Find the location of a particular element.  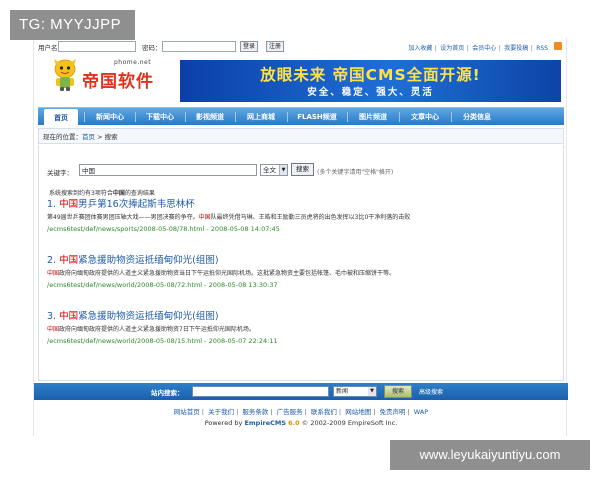

footer-link-sitemap: 网站地图 is located at coordinates (358, 412).